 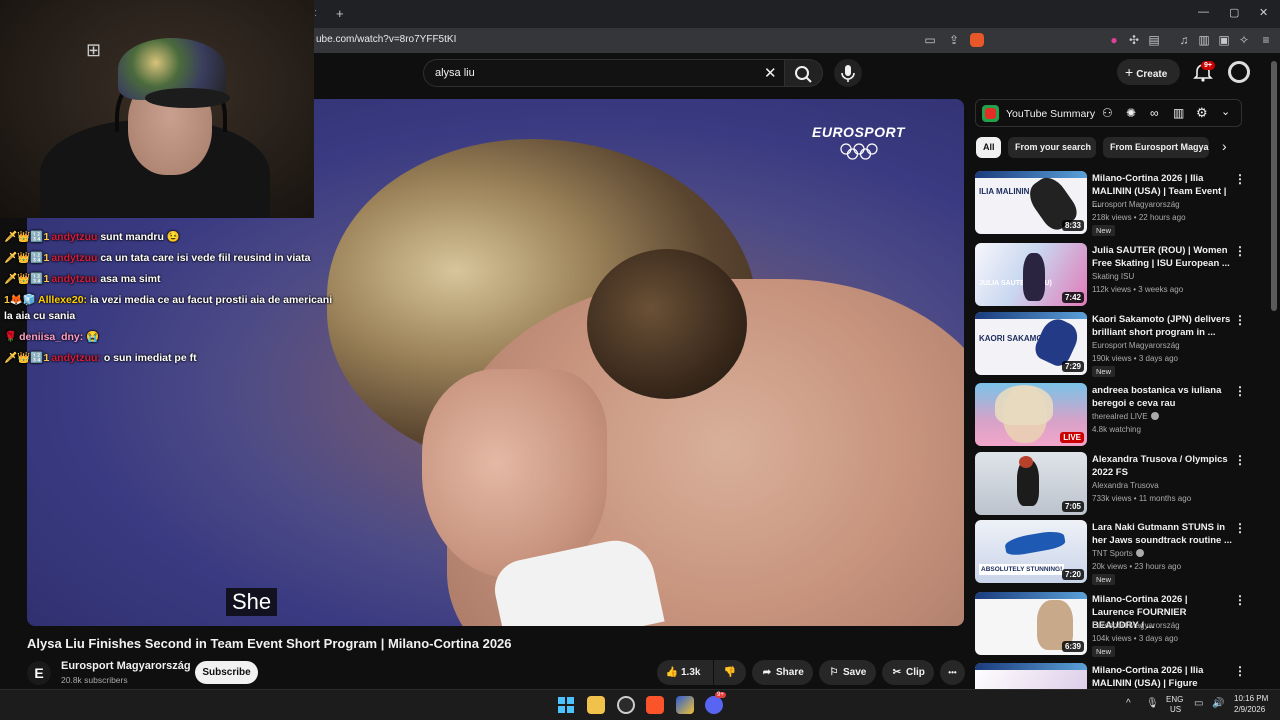 What do you see at coordinates (1198, 703) in the screenshot?
I see `network-icon: ▭` at bounding box center [1198, 703].